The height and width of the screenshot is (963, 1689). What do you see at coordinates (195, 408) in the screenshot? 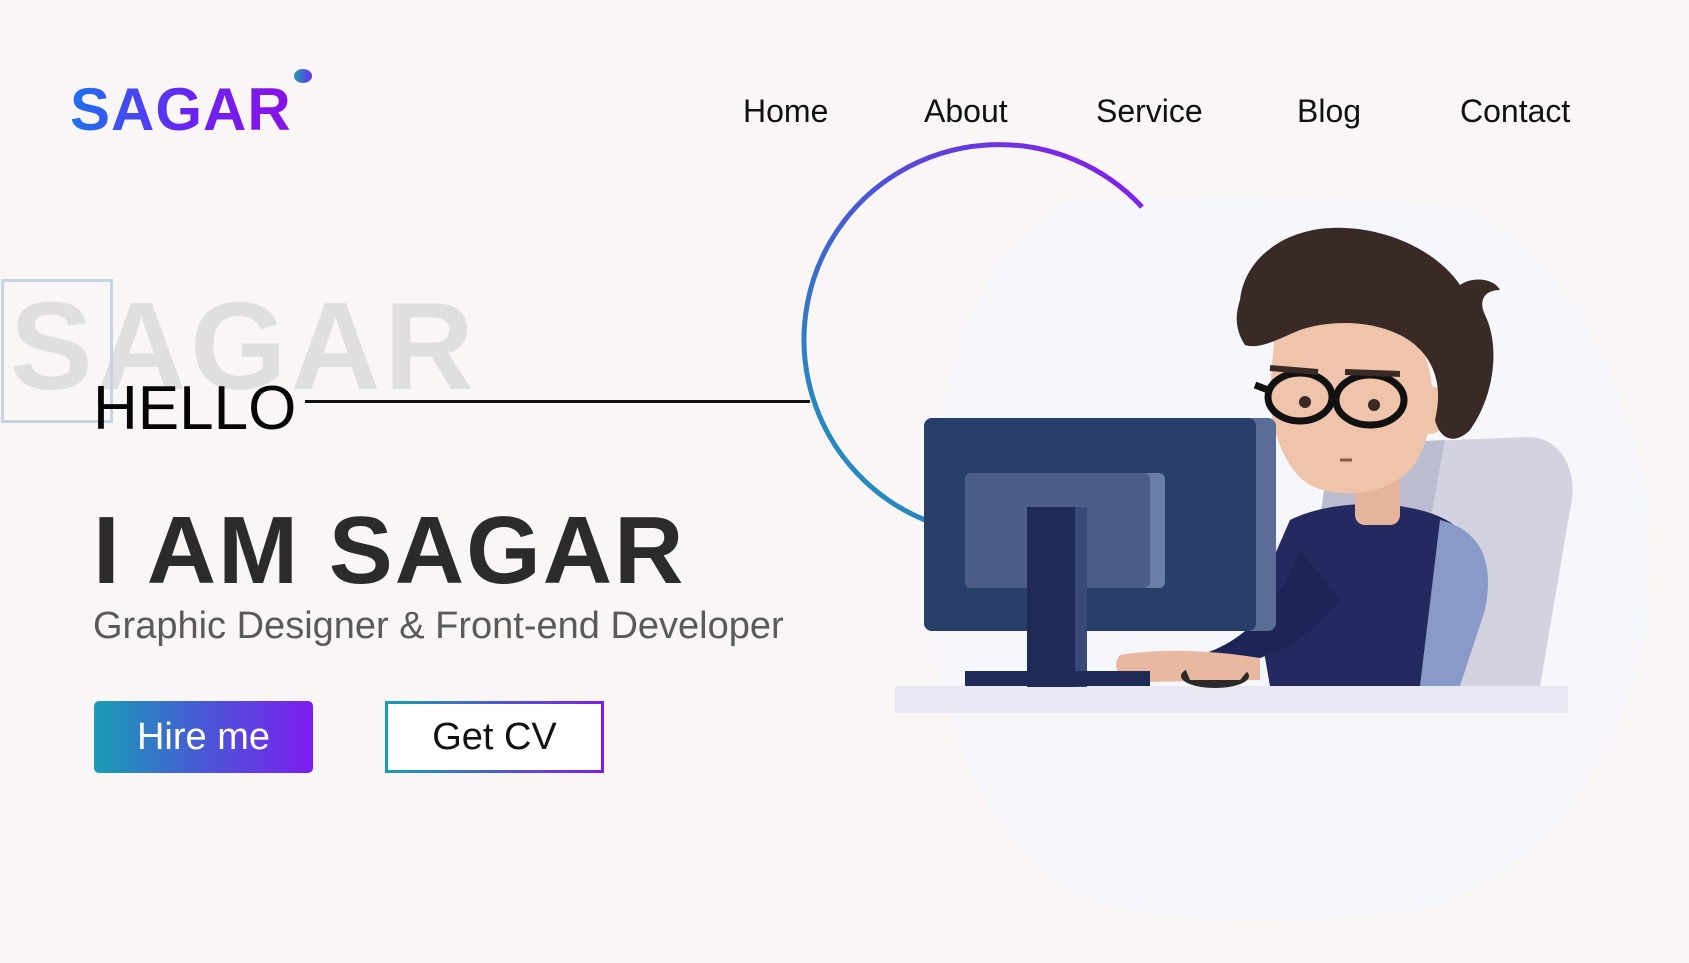
I see `greeting: HELLO` at bounding box center [195, 408].